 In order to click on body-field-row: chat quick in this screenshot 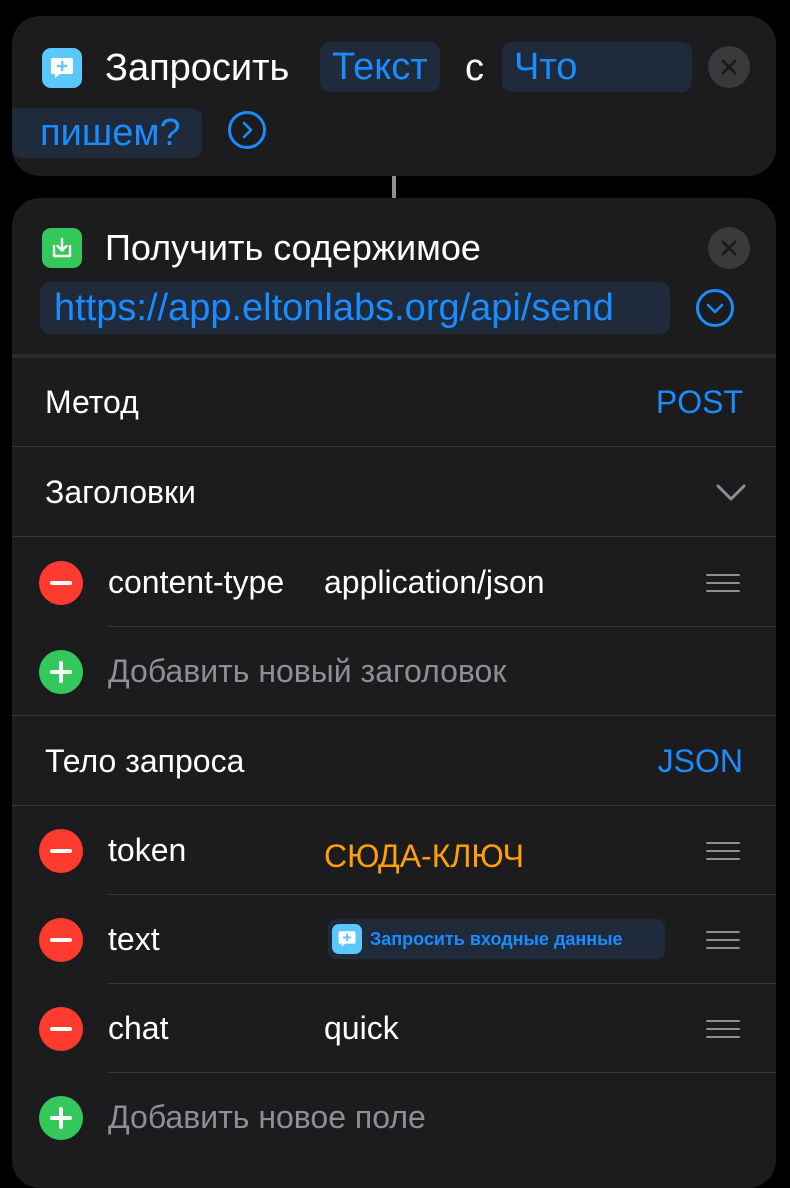, I will do `click(394, 1028)`.